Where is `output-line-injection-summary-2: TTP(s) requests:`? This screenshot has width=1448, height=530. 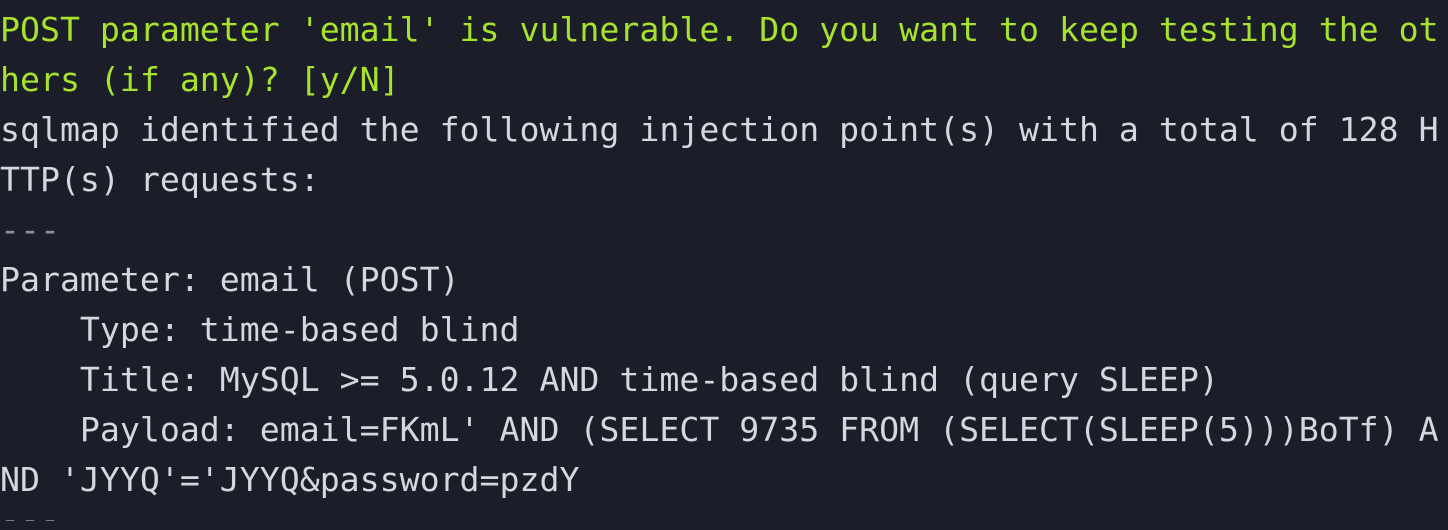 output-line-injection-summary-2: TTP(s) requests: is located at coordinates (160, 179).